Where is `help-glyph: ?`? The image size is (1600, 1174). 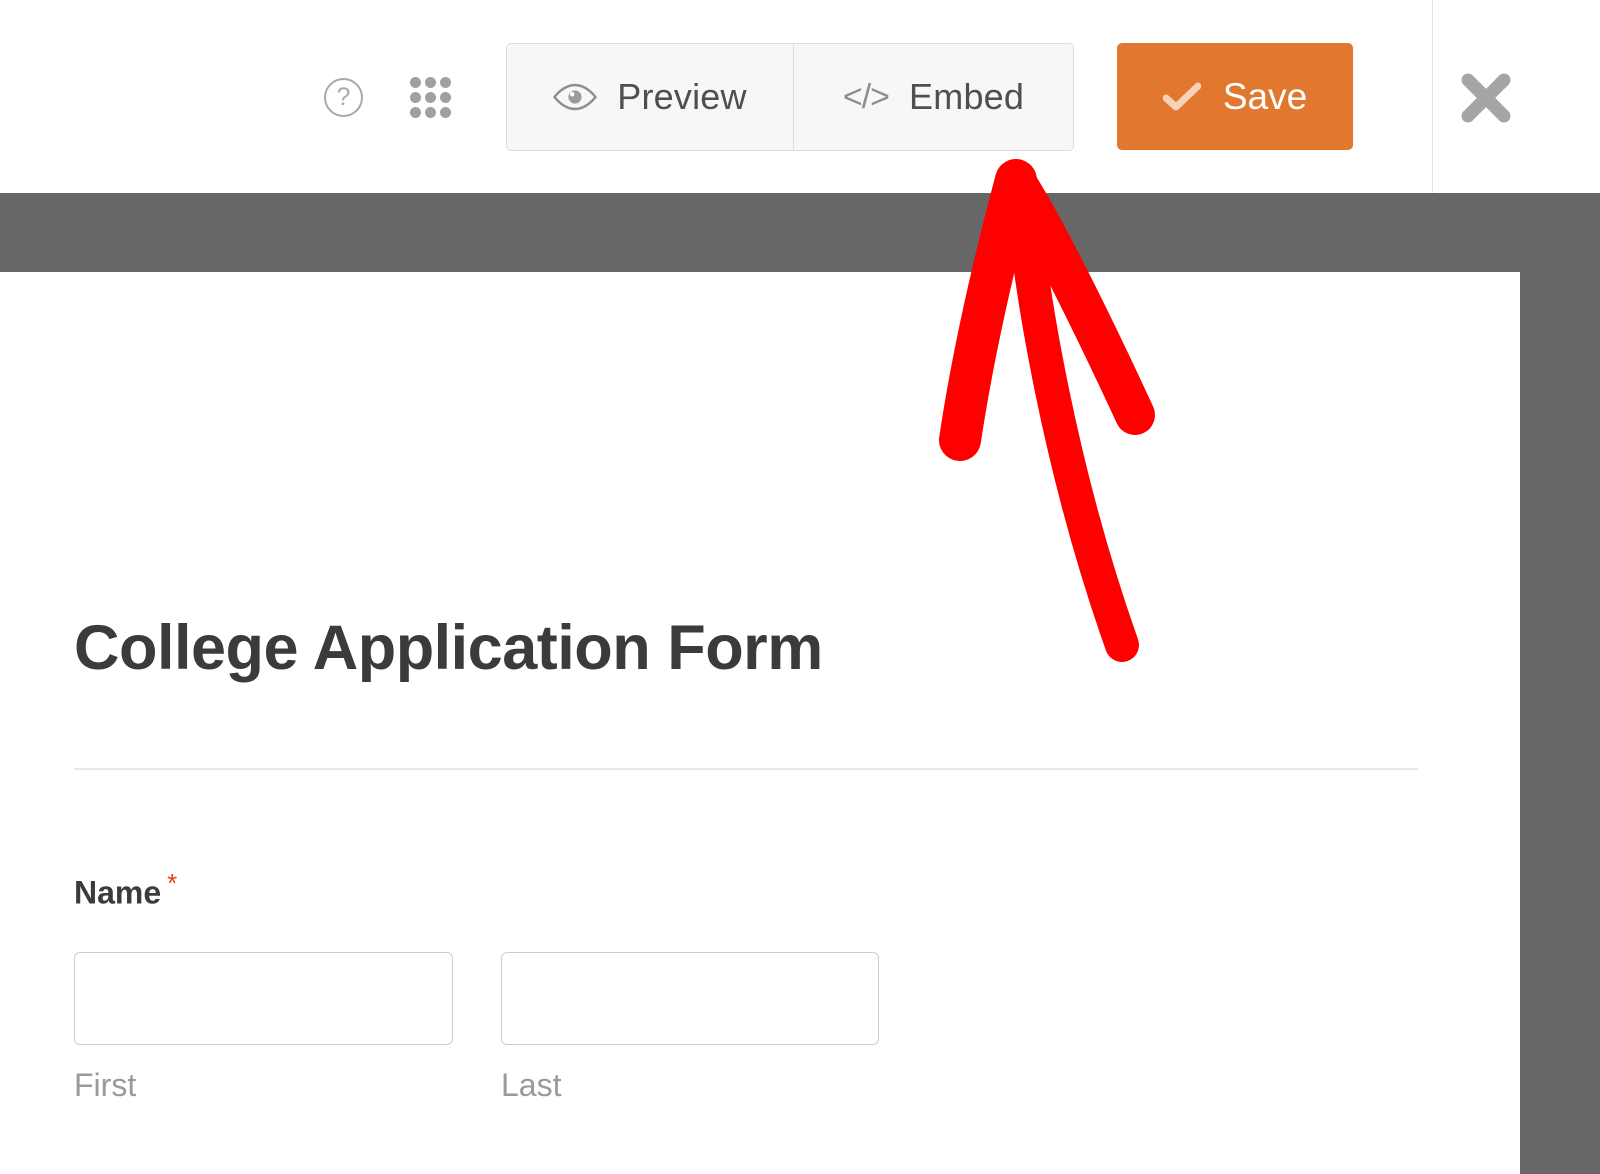 help-glyph: ? is located at coordinates (343, 97).